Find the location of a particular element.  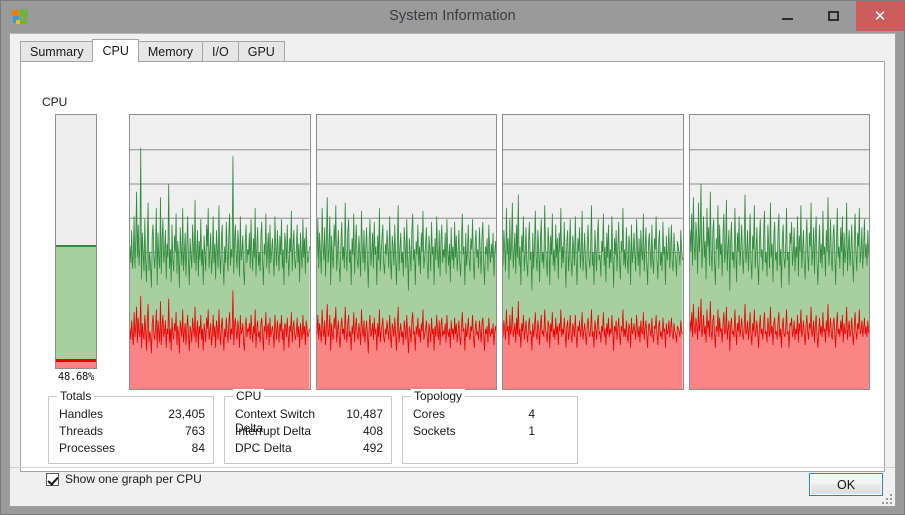

cpu-meter-kernel-fill is located at coordinates (76, 363).